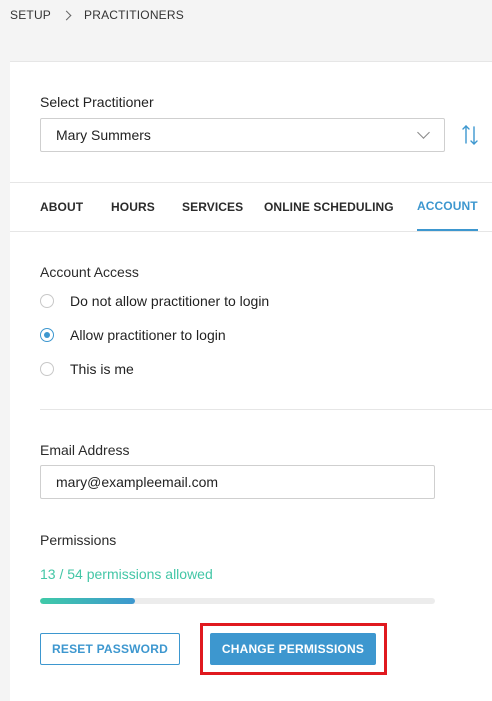  Describe the element at coordinates (133, 207) in the screenshot. I see `tab-hours: HOURS` at that location.